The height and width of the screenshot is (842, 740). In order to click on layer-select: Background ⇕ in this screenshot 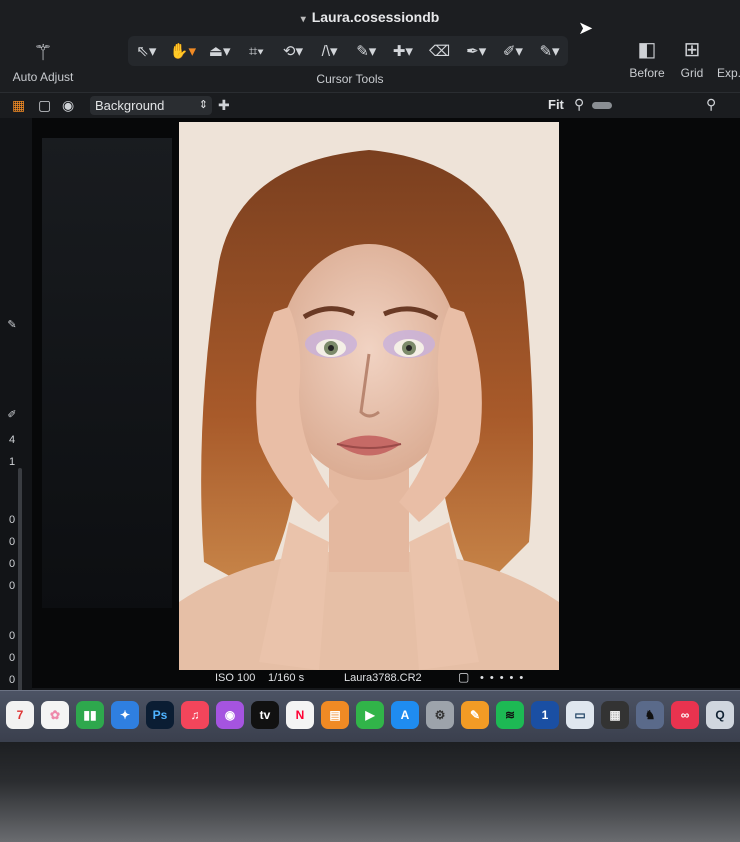, I will do `click(151, 105)`.